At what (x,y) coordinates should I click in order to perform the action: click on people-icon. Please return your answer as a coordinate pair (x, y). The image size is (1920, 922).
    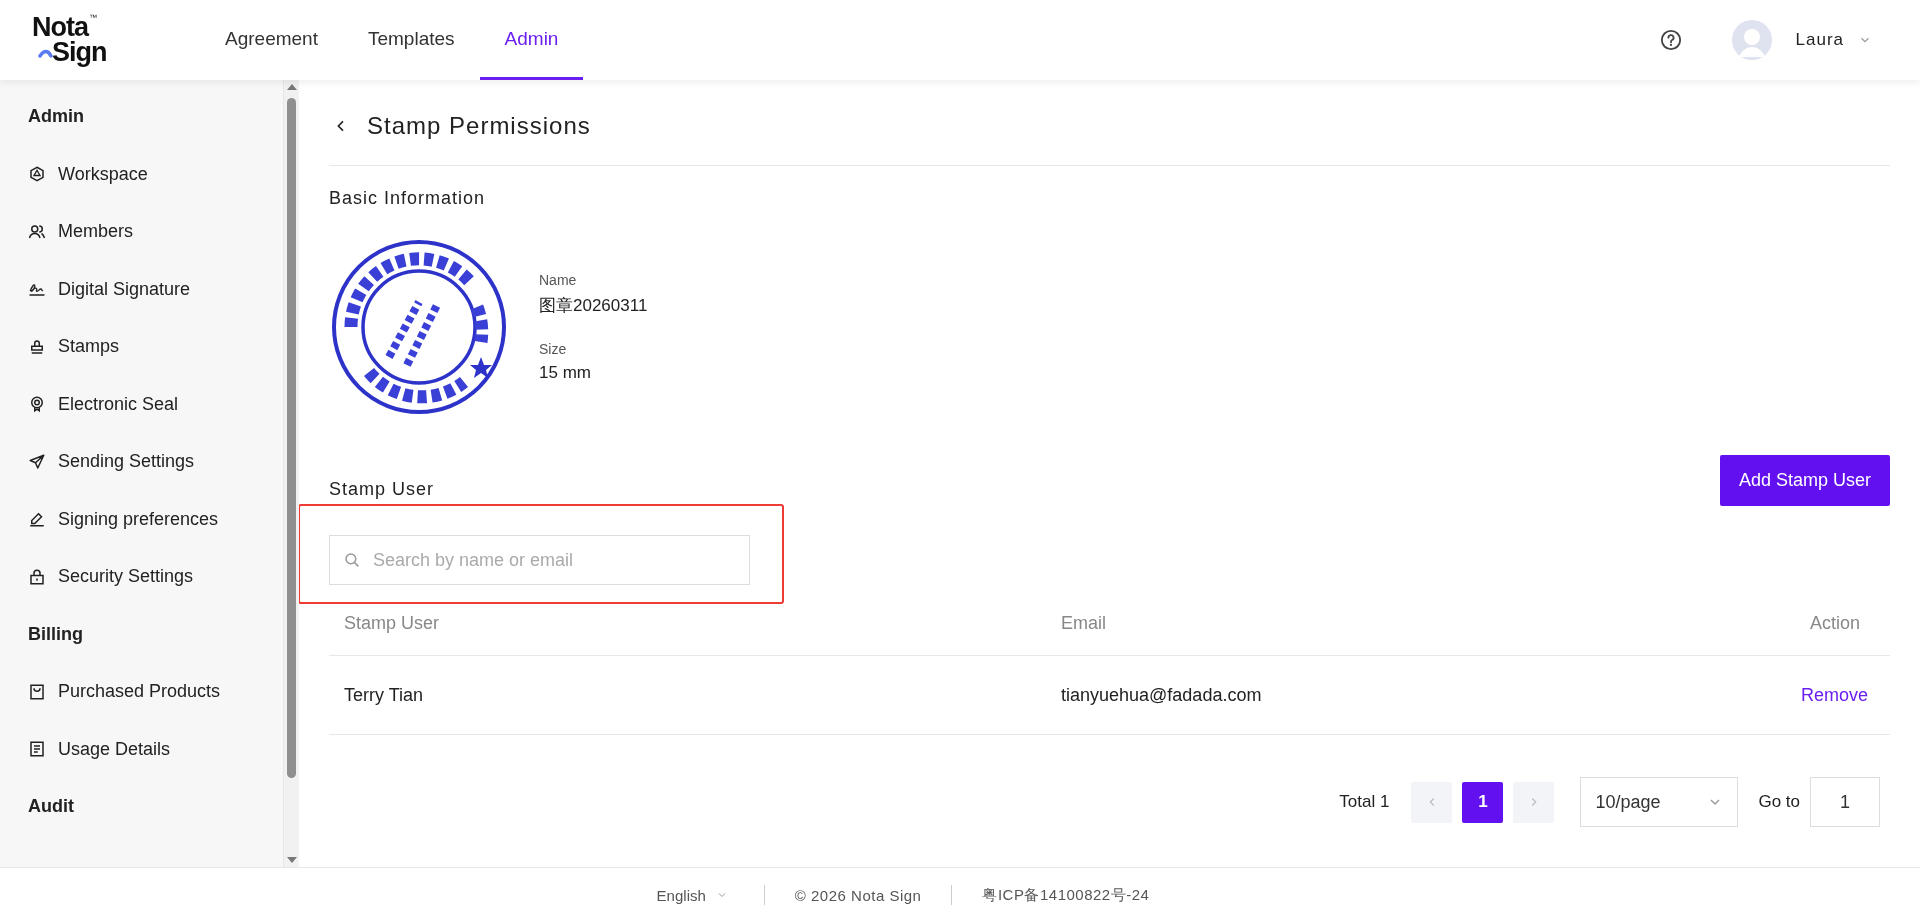
    Looking at the image, I should click on (37, 231).